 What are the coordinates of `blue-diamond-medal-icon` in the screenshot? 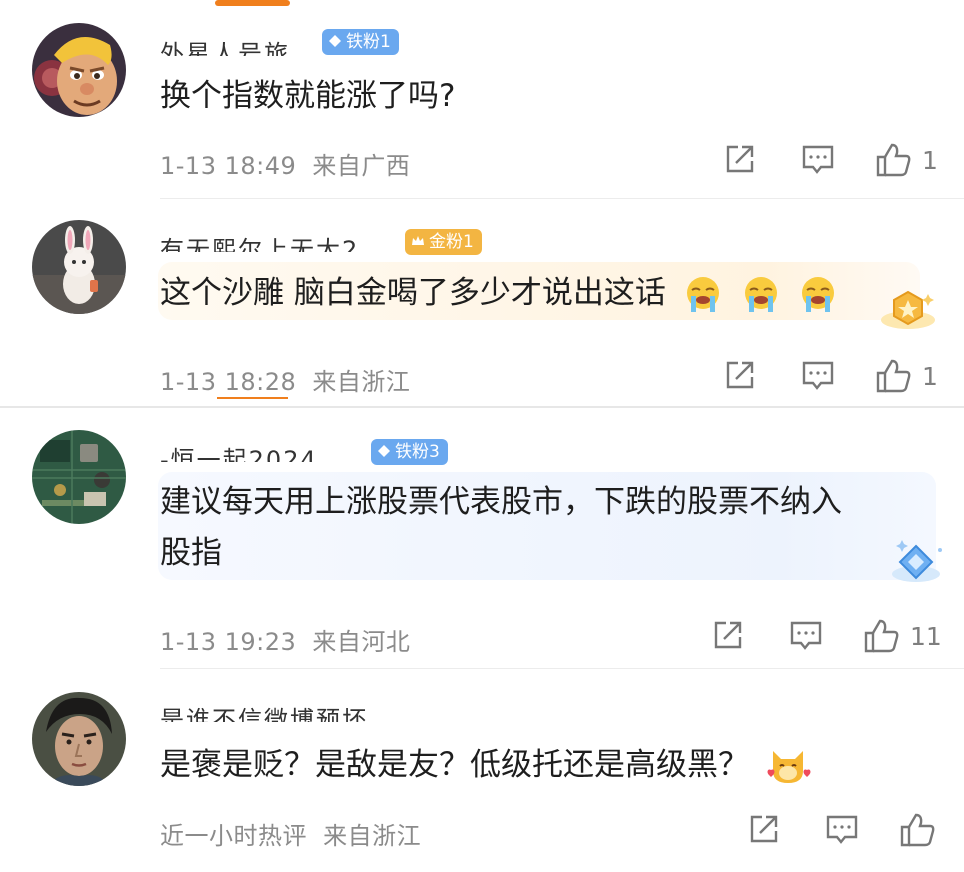 It's located at (917, 561).